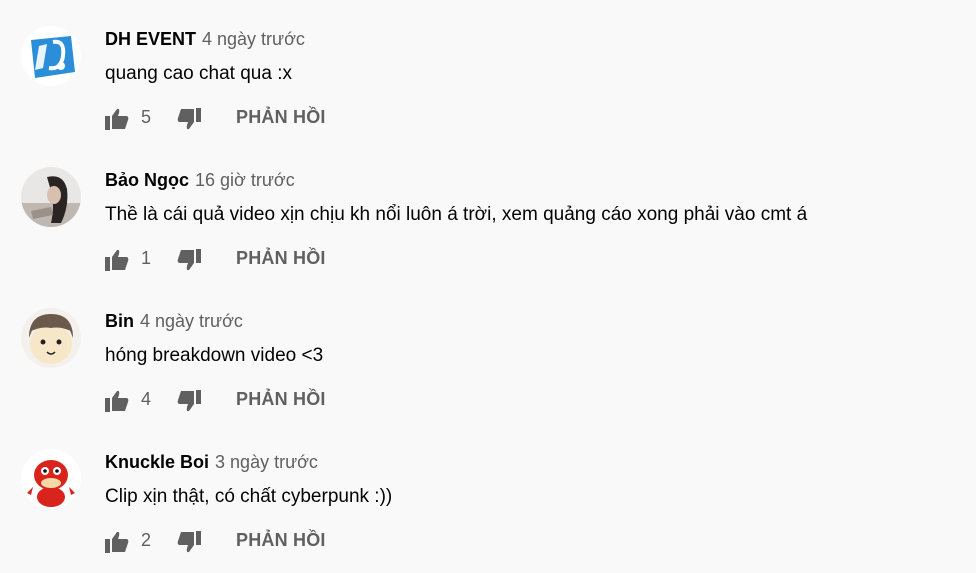  Describe the element at coordinates (249, 496) in the screenshot. I see `comment-text: Clip xịn thật, có chất cyberpunk :))` at that location.